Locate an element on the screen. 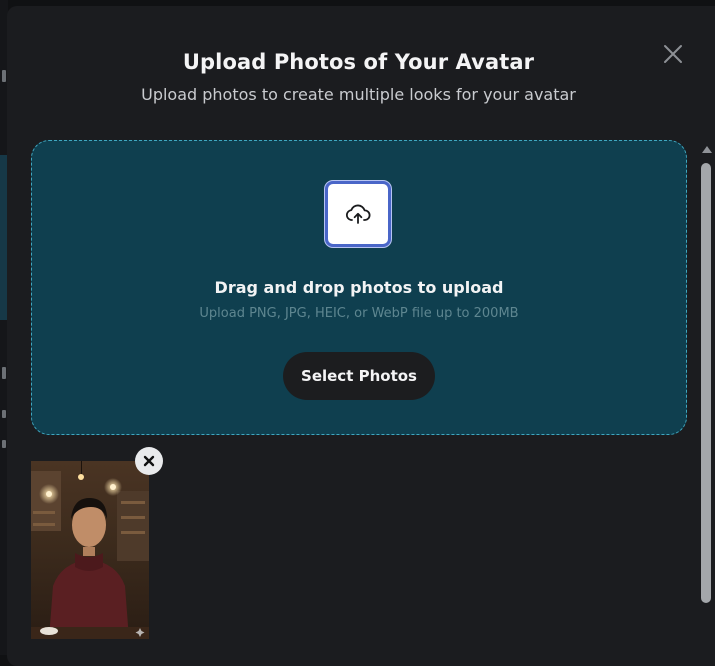 The width and height of the screenshot is (715, 666). upload-icon-container is located at coordinates (358, 214).